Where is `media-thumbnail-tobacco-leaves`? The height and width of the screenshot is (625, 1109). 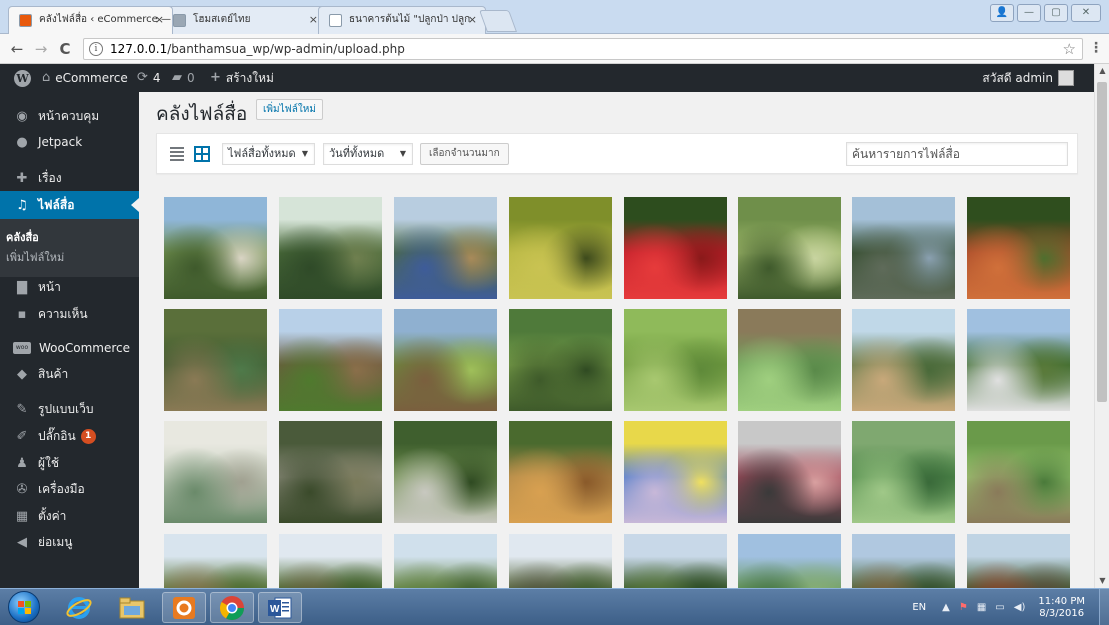
media-thumbnail-tobacco-leaves is located at coordinates (903, 472).